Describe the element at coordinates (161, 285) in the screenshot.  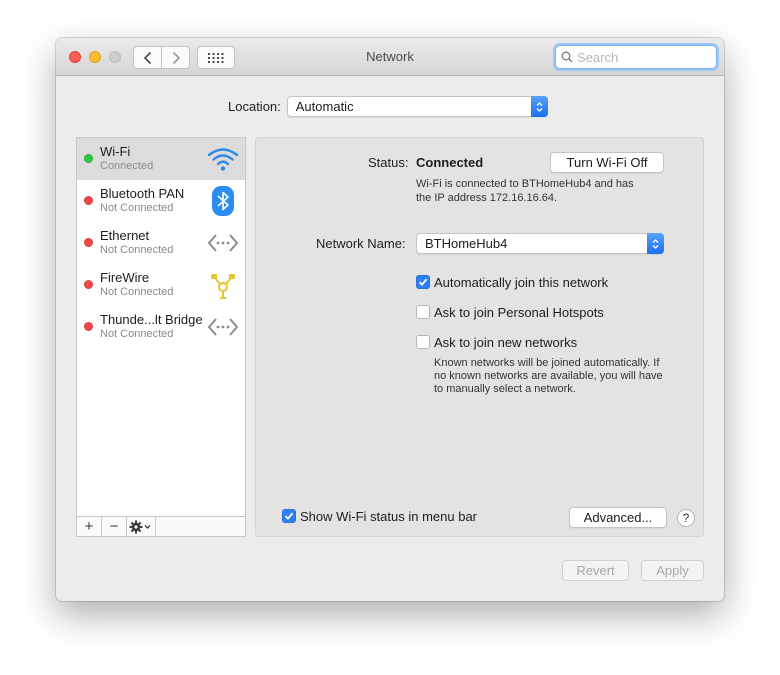
I see `service-item-firewire: FireWire Not Connected` at that location.